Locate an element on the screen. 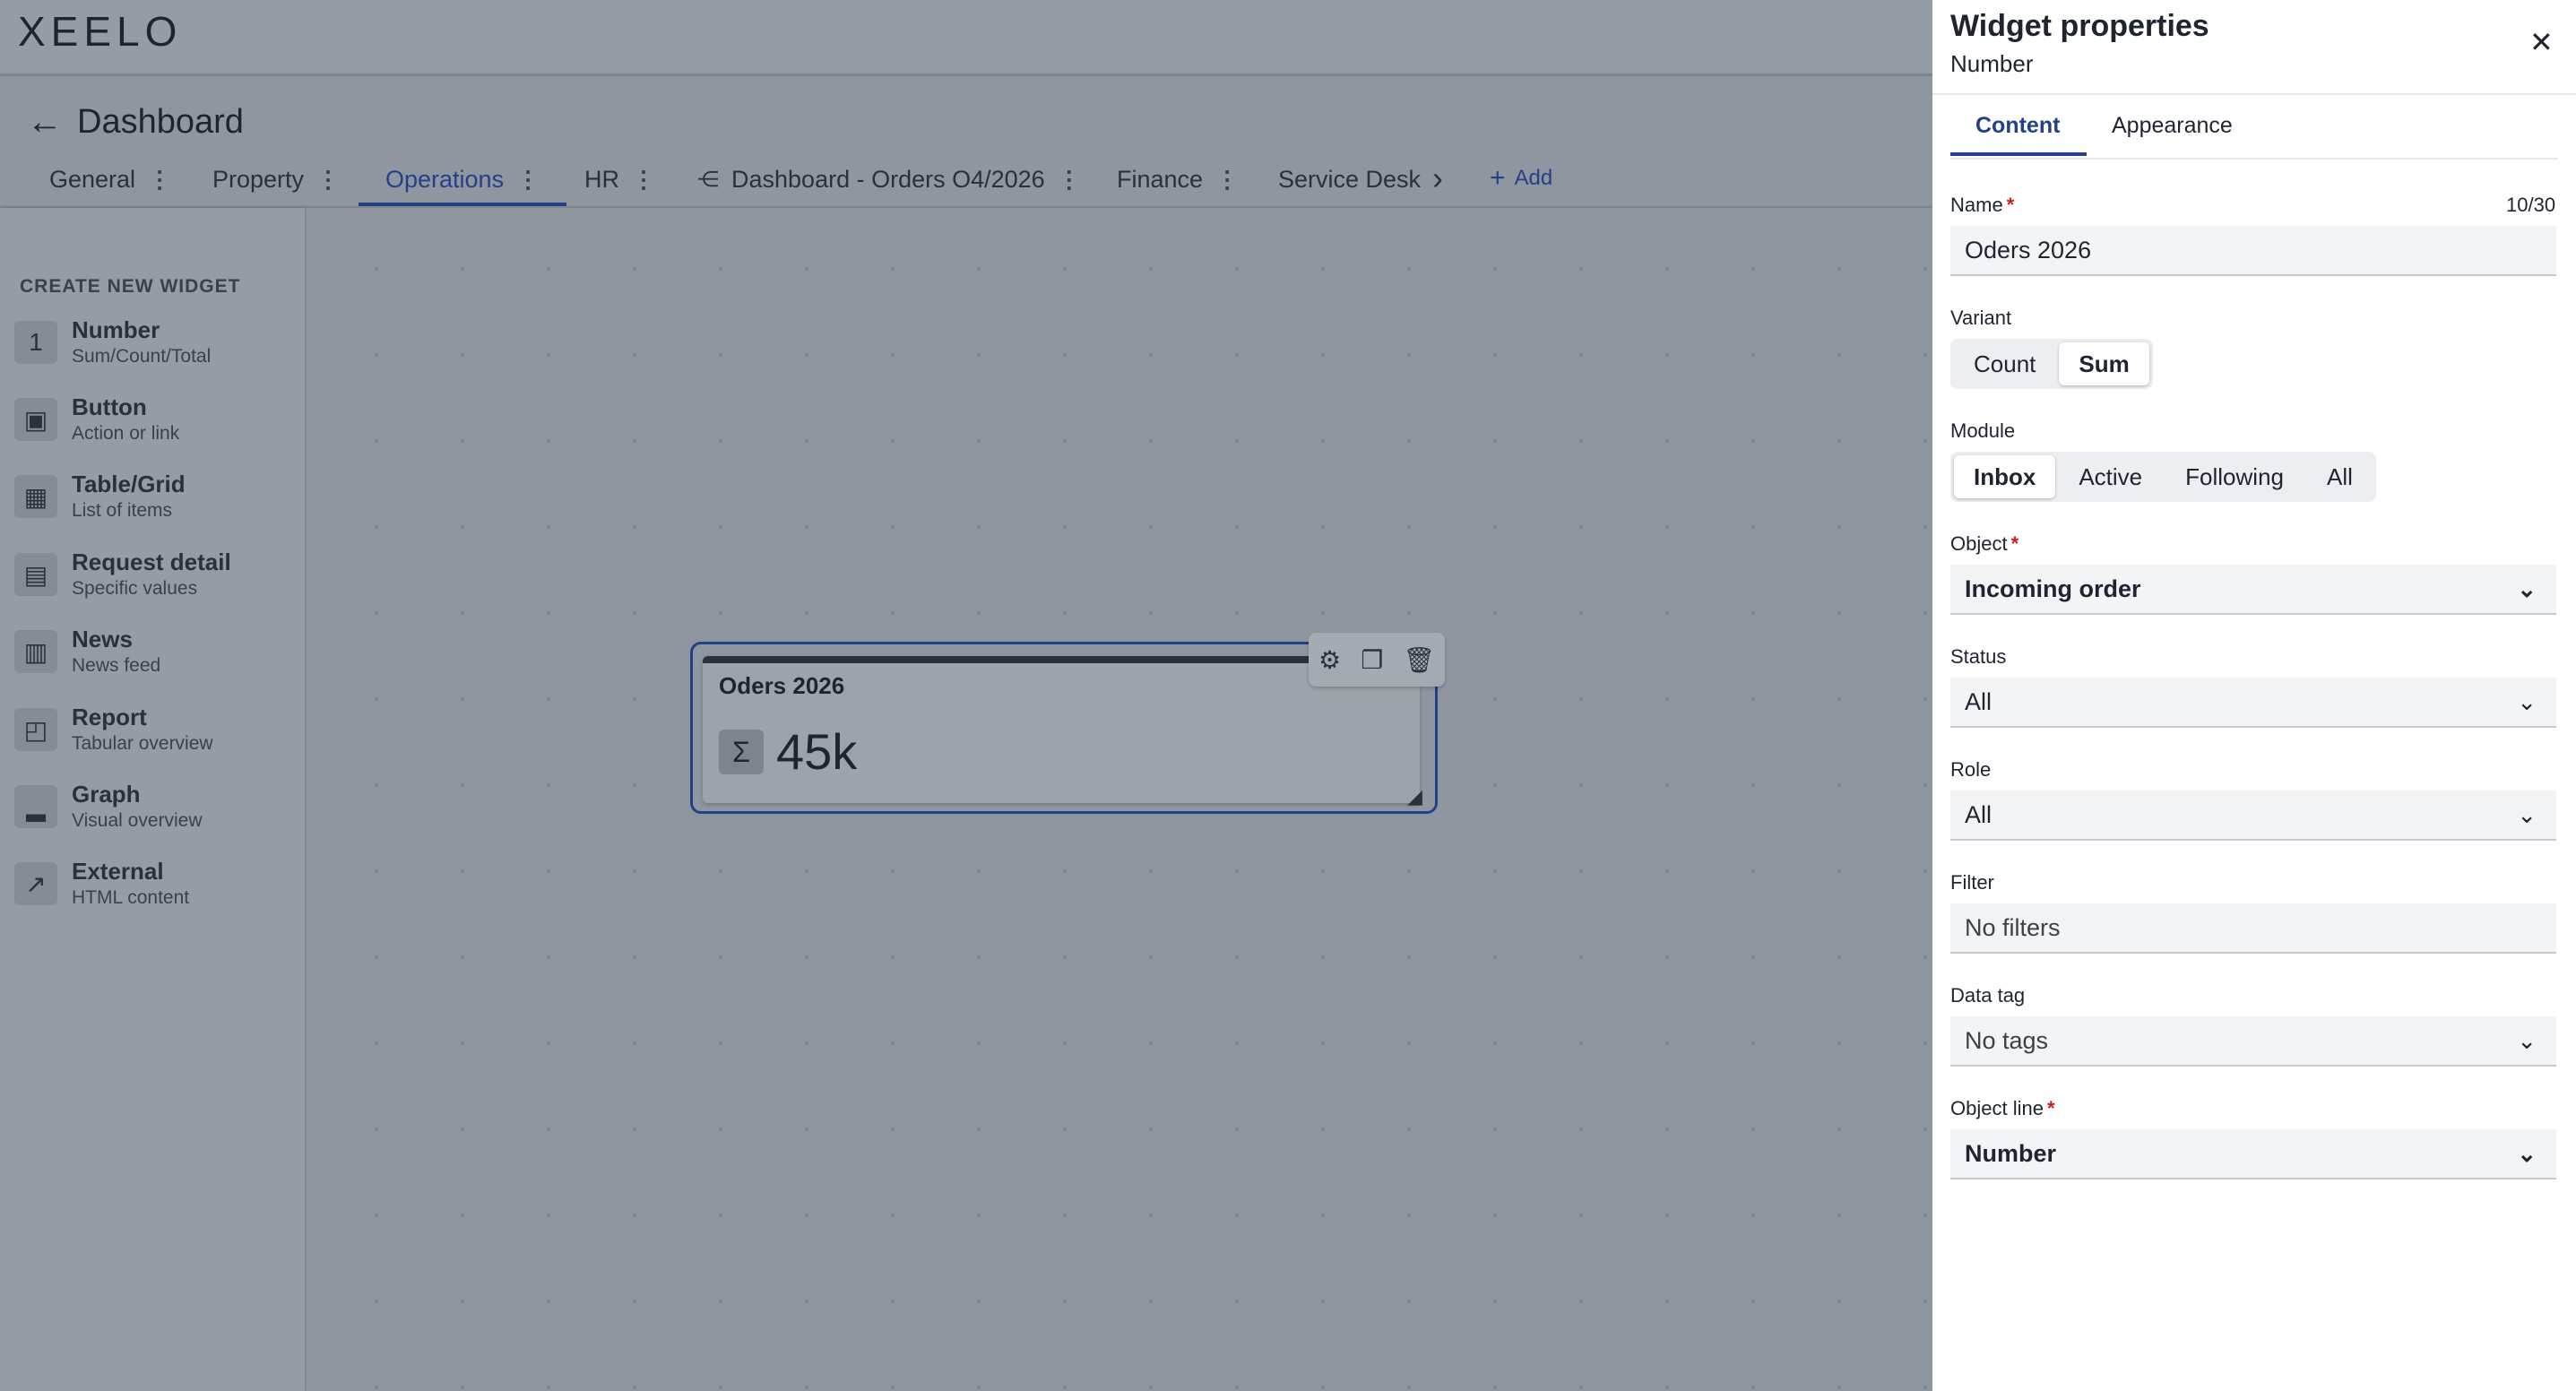 The image size is (2576, 1391). module-label: Module is located at coordinates (1983, 430).